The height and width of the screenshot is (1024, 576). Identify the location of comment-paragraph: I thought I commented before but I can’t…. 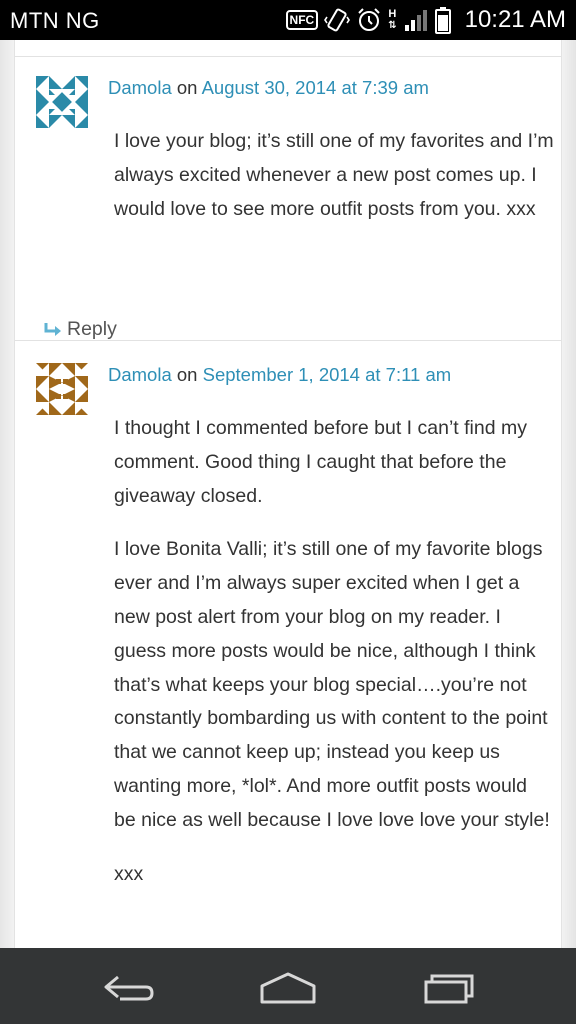
(320, 462).